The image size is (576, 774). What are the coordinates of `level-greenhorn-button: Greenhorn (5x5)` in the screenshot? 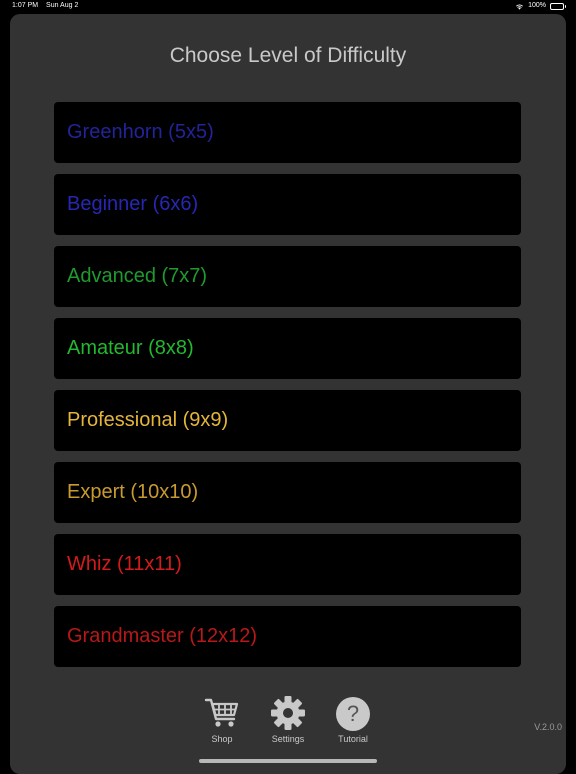 It's located at (287, 132).